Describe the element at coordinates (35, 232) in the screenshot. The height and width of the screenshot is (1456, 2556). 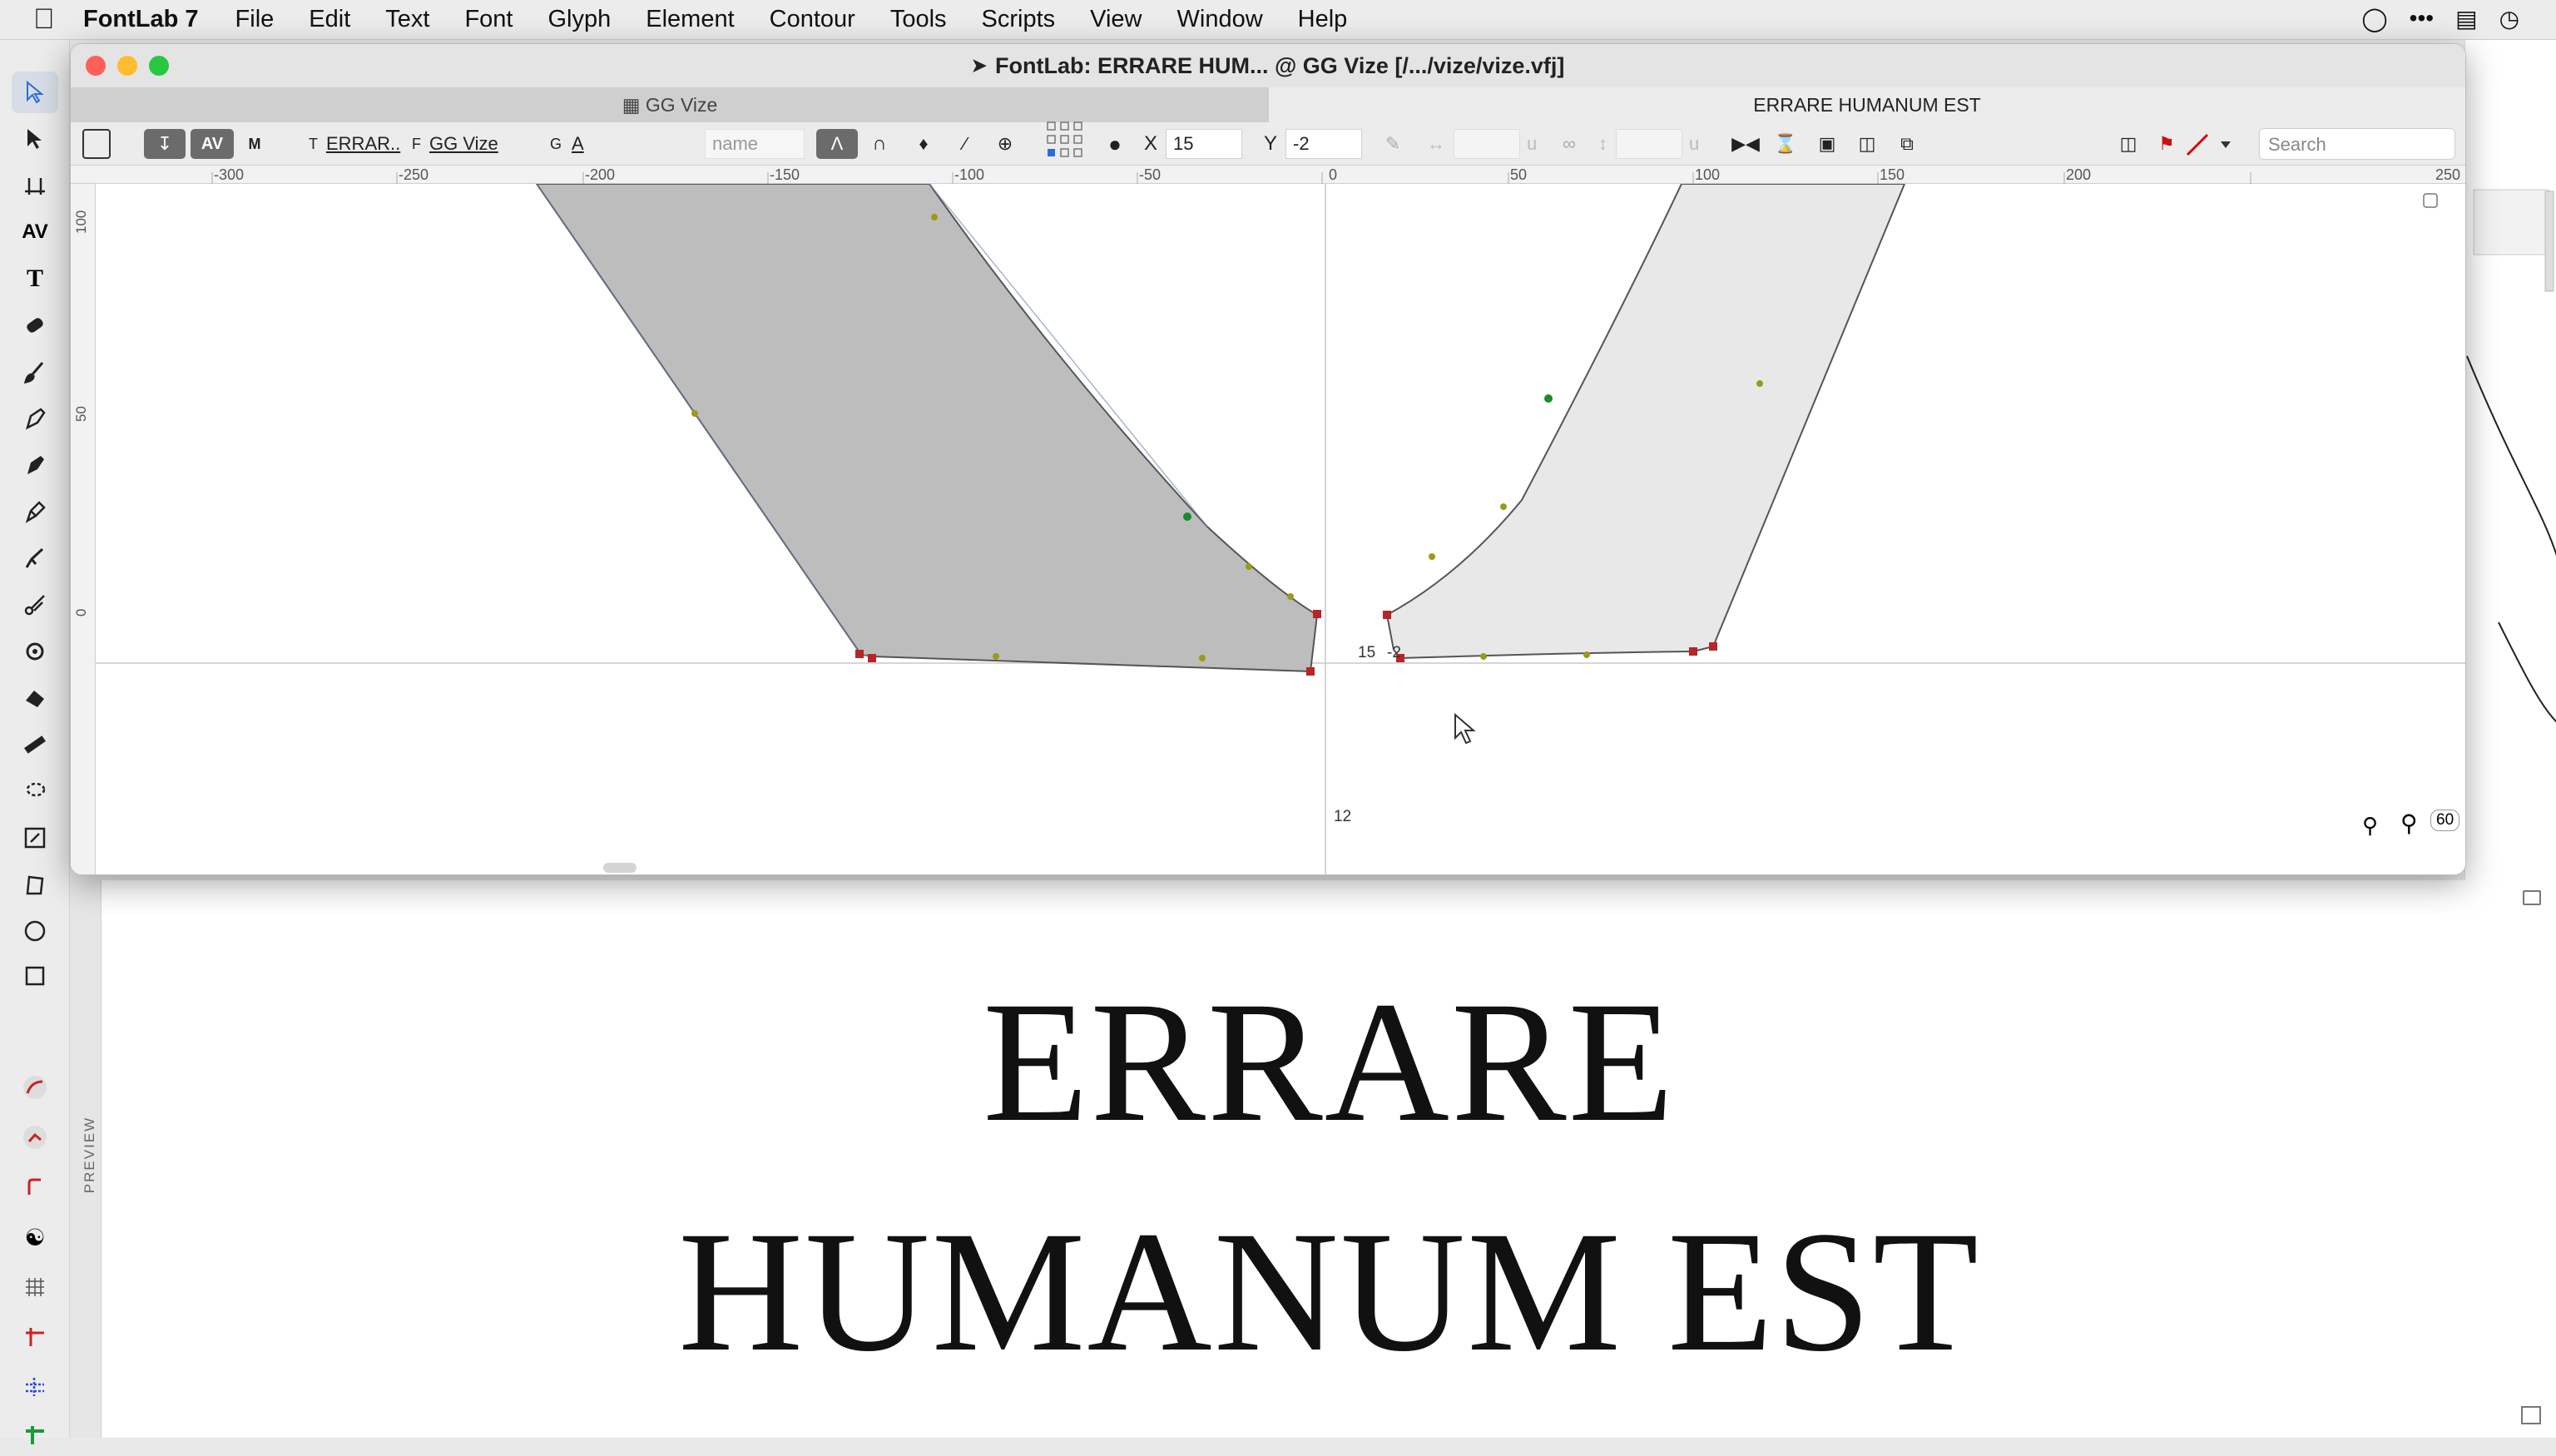
I see `kerning-tool-icon: AV` at that location.